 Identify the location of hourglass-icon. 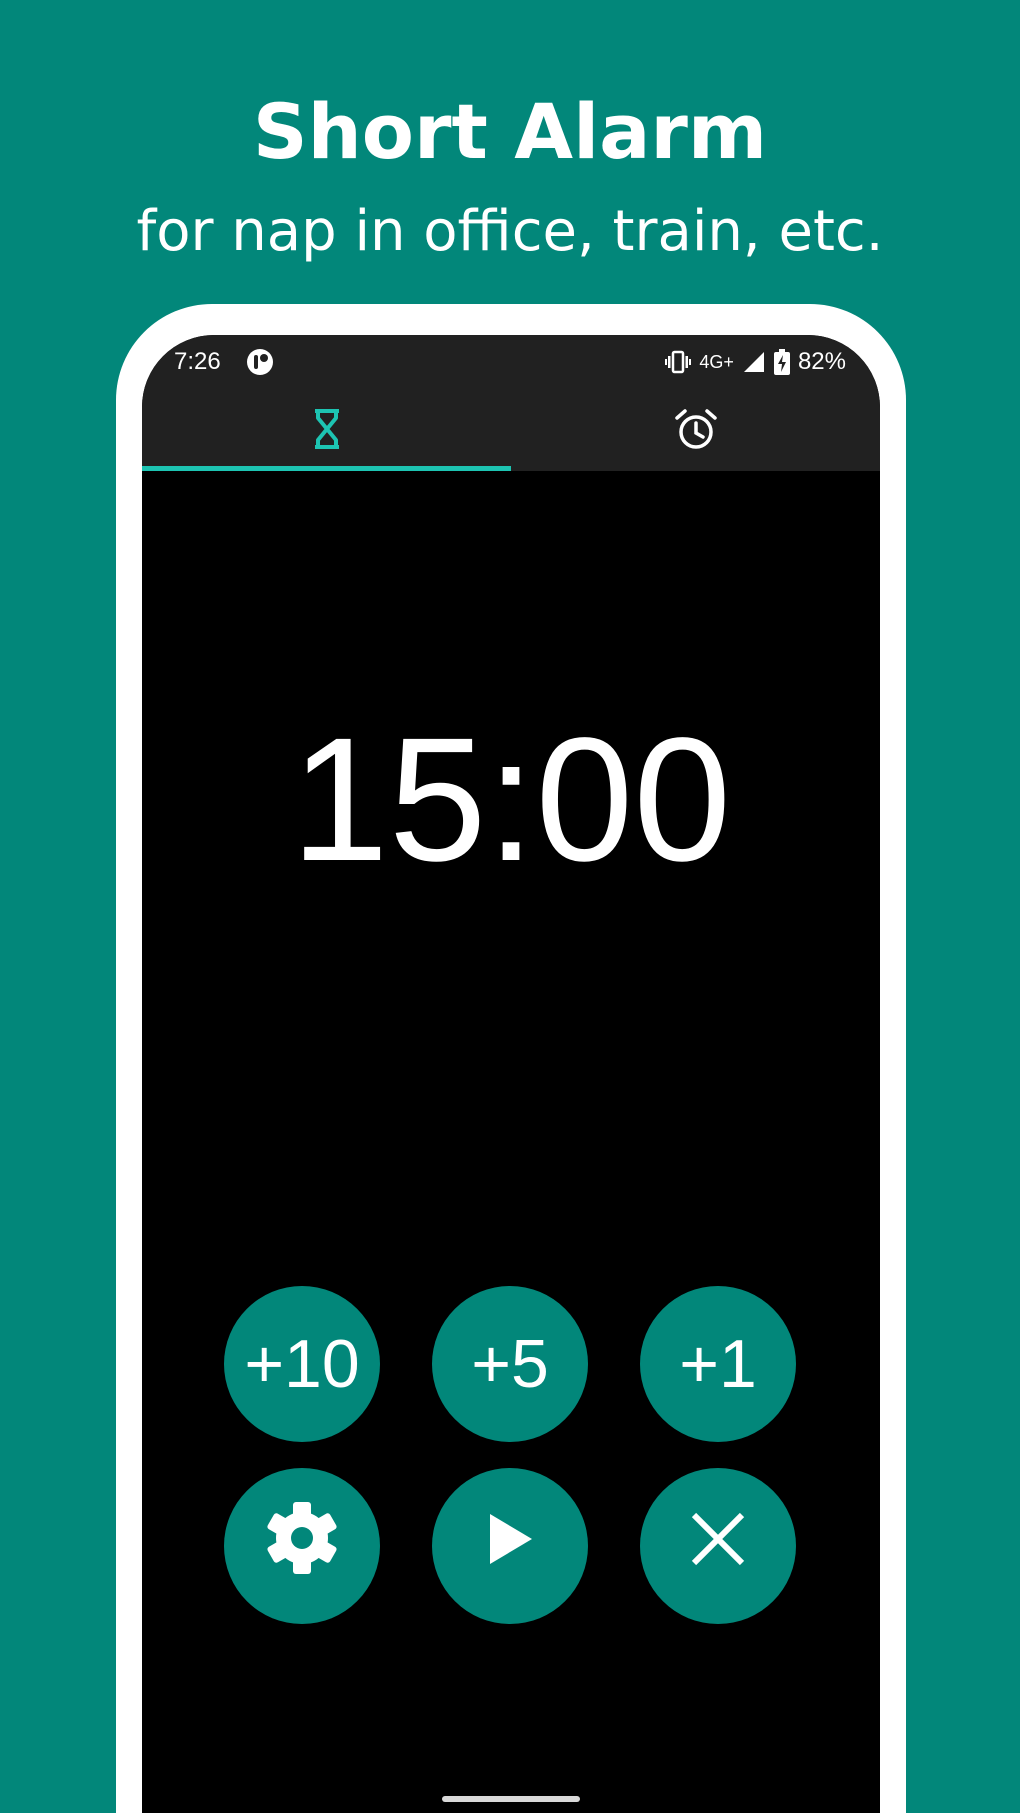
(327, 431).